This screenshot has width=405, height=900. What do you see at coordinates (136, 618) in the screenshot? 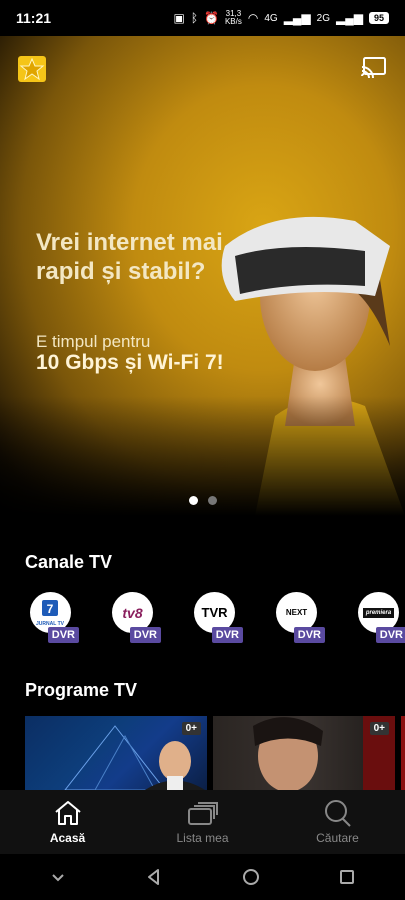
I see `channel-tv8: tv8 DVR` at bounding box center [136, 618].